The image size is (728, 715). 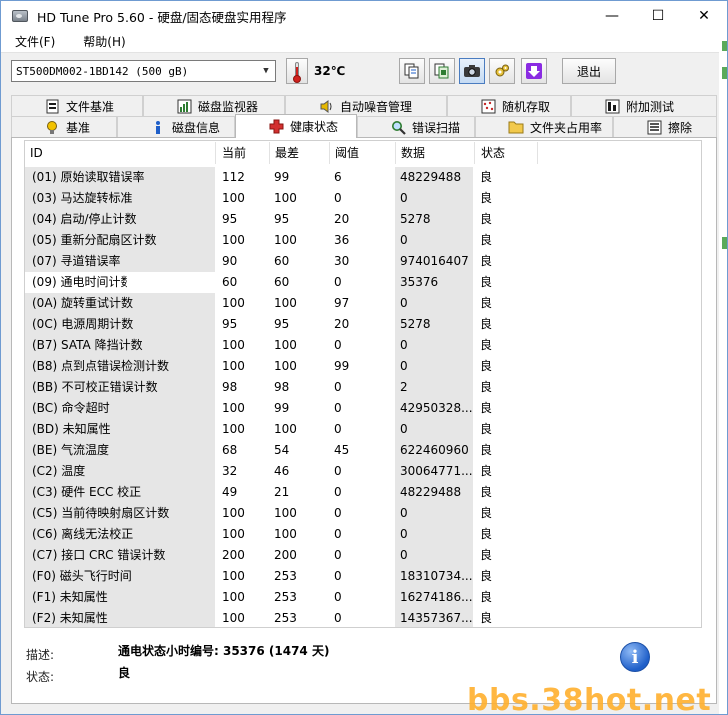 I want to click on table-row: (C3) 硬件 ECC 校正 49 21 0 48229488 良, so click(x=363, y=492).